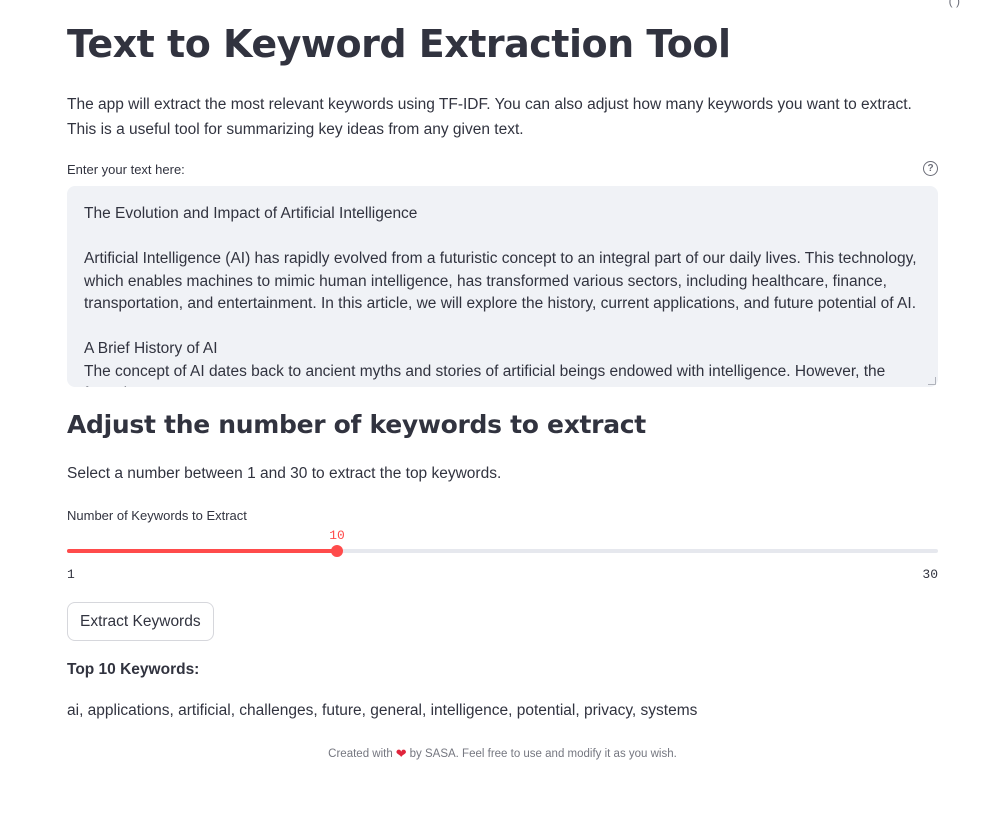  I want to click on extract-keywords-button: Extract Keywords, so click(140, 621).